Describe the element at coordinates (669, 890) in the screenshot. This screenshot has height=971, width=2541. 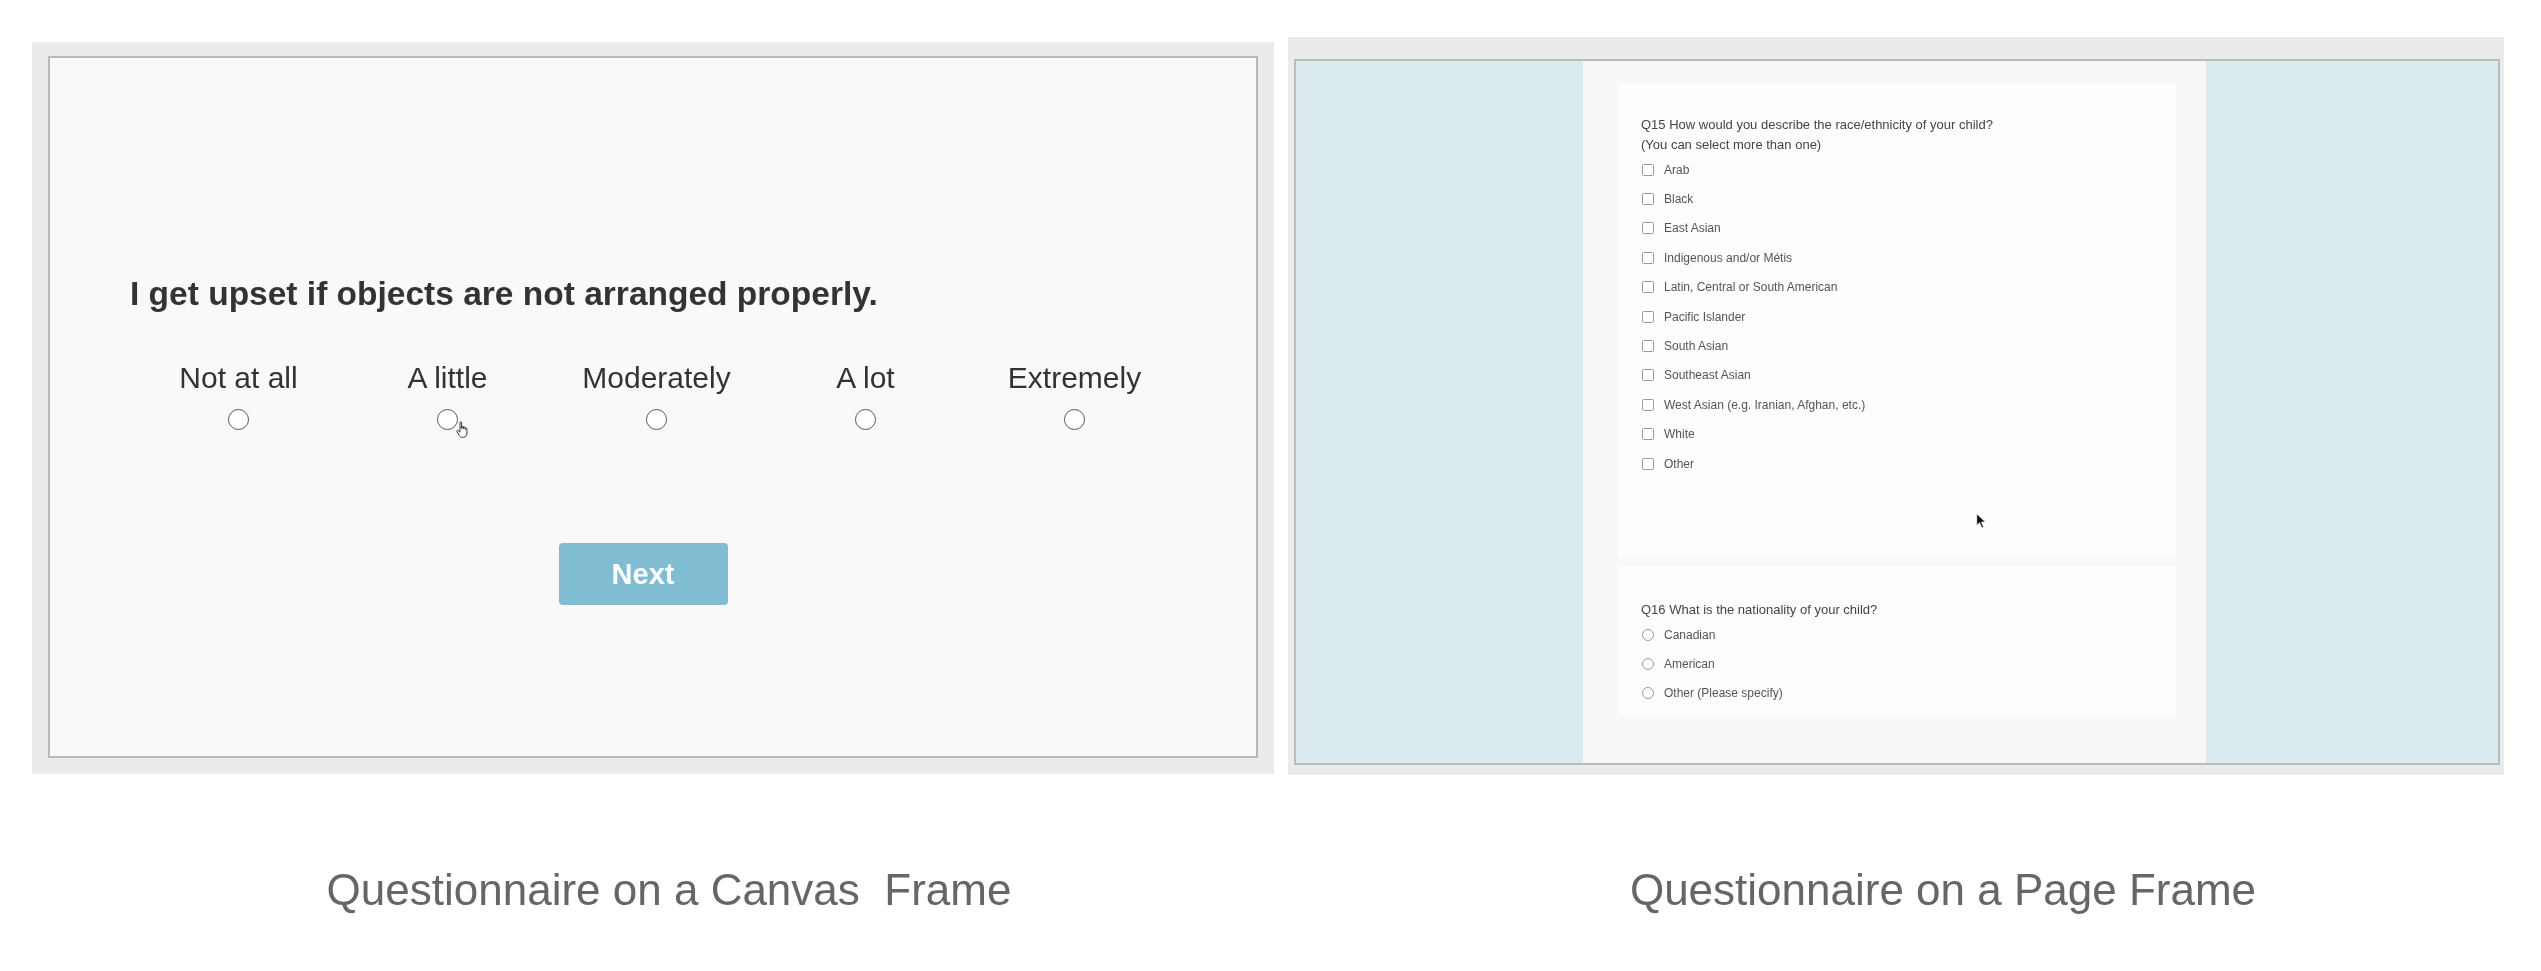
I see `figure-caption: Questionnaire on a Canvas Frame` at that location.